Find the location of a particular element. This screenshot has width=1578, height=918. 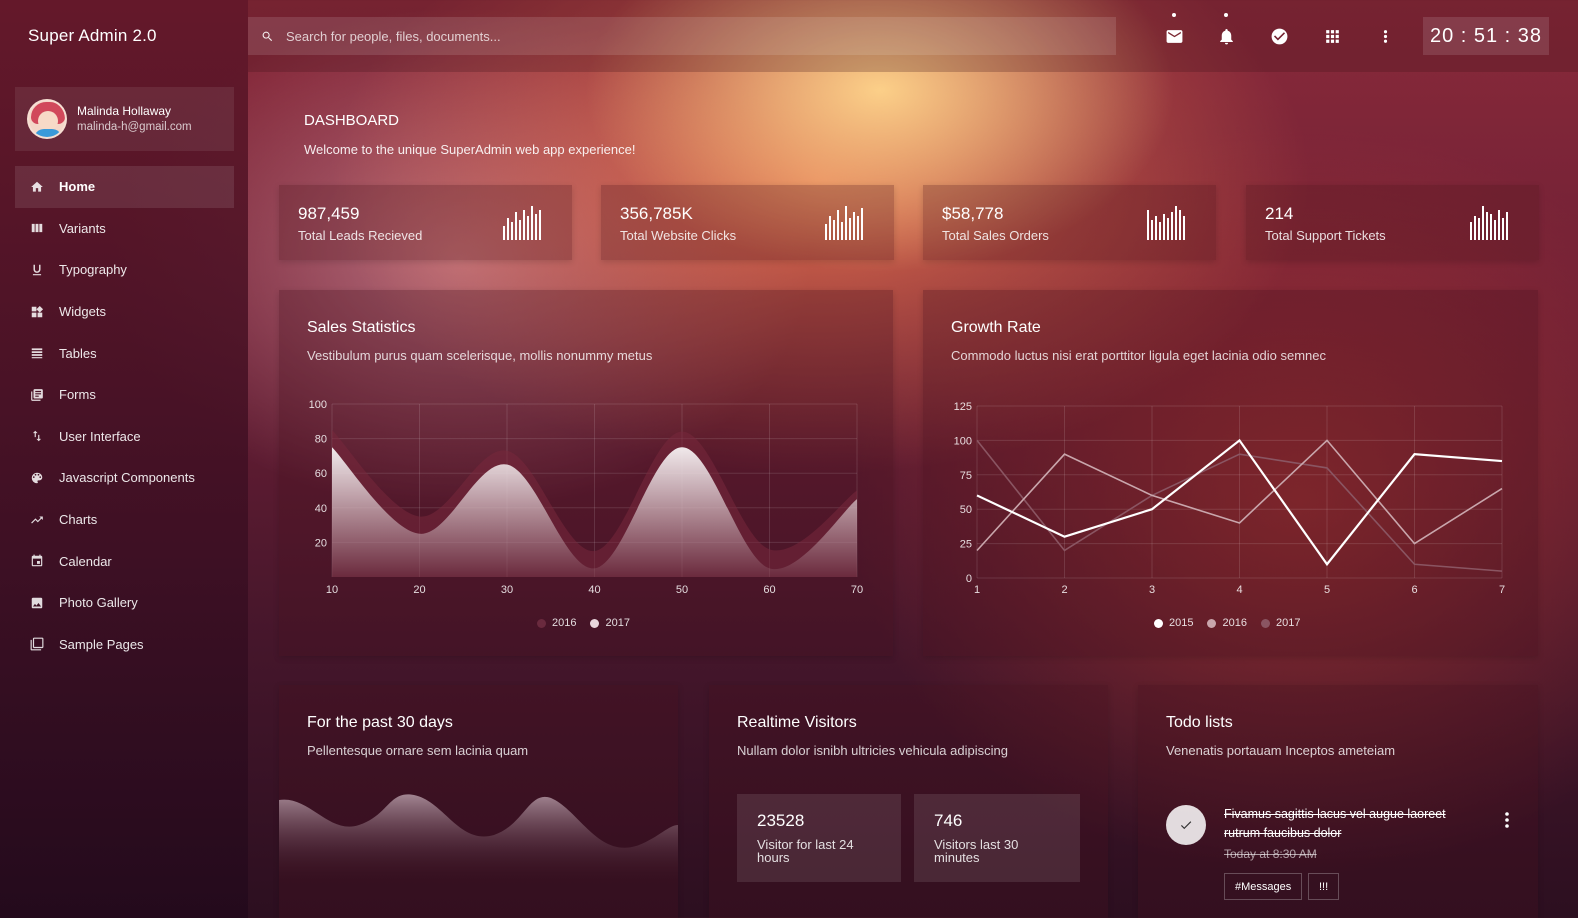

sidebar-item-photo-gallery: Photo Gallery is located at coordinates (124, 603).